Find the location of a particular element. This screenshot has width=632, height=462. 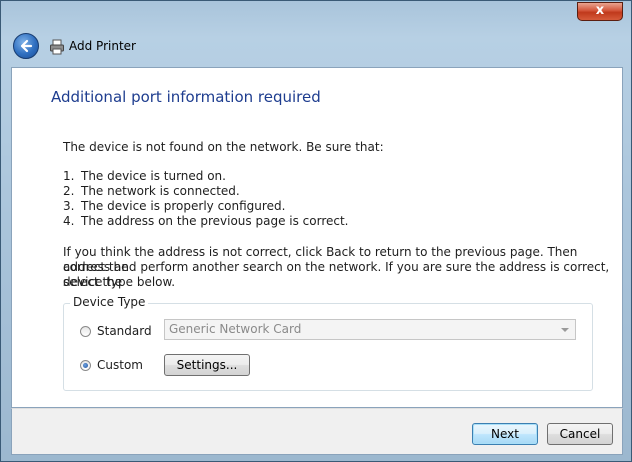

back-button is located at coordinates (26, 46).